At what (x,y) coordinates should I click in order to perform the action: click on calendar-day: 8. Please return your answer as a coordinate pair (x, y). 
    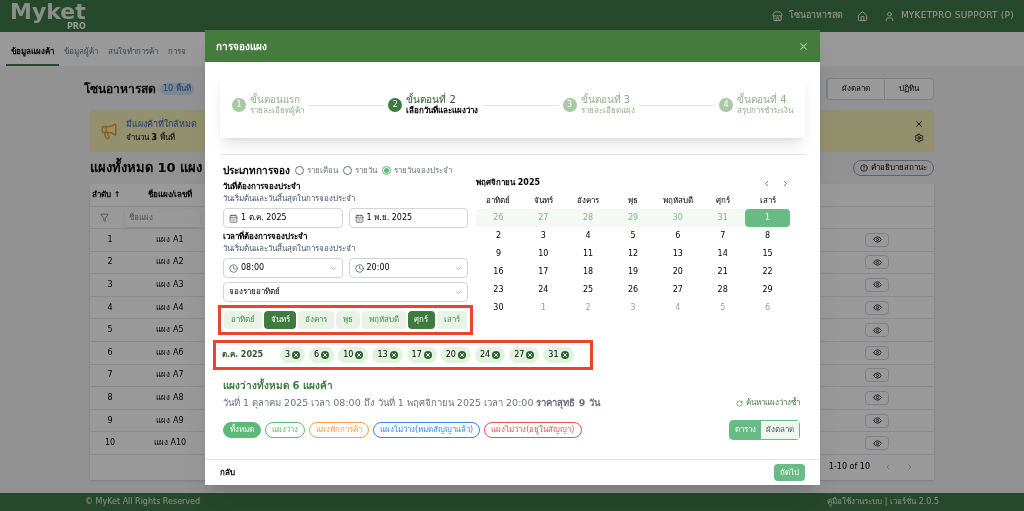
    Looking at the image, I should click on (767, 236).